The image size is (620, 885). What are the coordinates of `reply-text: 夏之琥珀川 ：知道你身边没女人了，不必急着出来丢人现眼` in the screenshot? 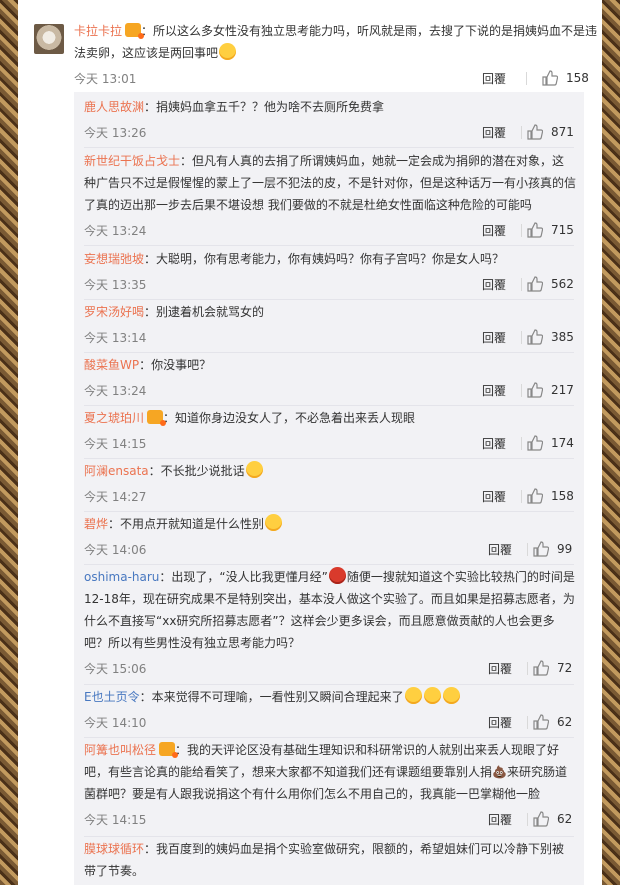 It's located at (330, 418).